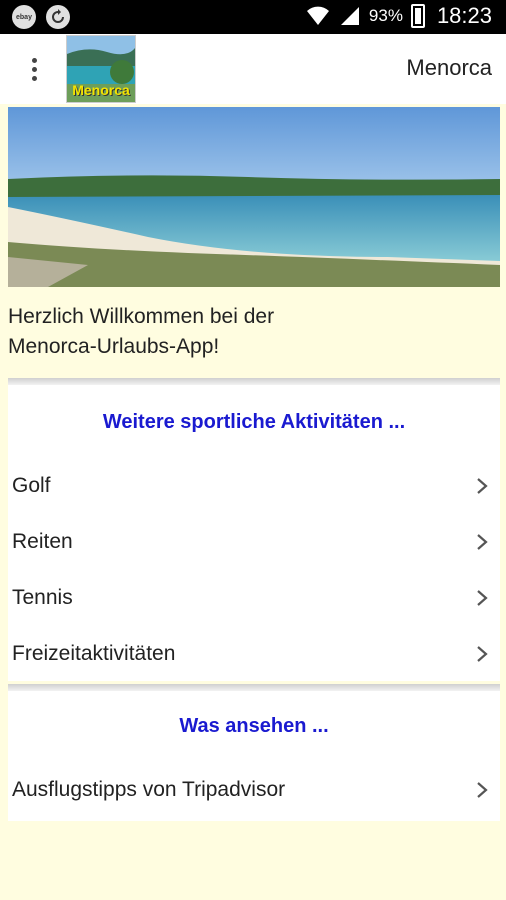  What do you see at coordinates (94, 653) in the screenshot?
I see `list-item-label: Freizeitaktivitäten` at bounding box center [94, 653].